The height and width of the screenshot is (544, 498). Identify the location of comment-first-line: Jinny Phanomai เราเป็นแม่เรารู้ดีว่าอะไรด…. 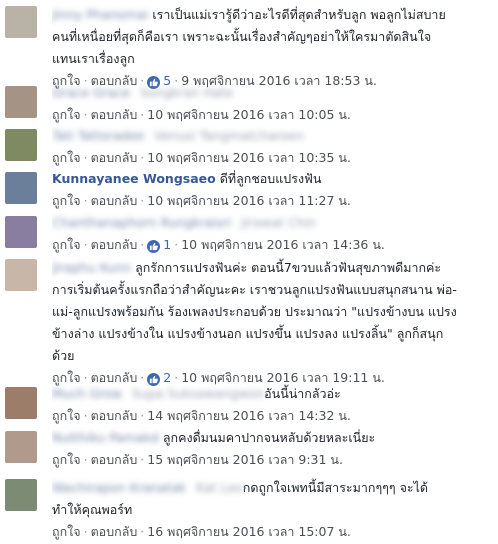
(272, 15).